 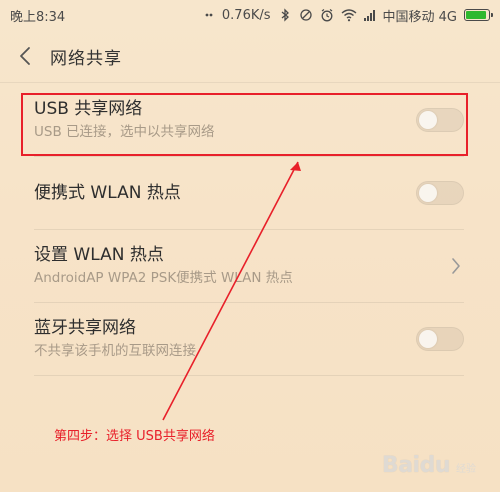 I want to click on row-text: 便携式 WLAN 热点, so click(x=225, y=193).